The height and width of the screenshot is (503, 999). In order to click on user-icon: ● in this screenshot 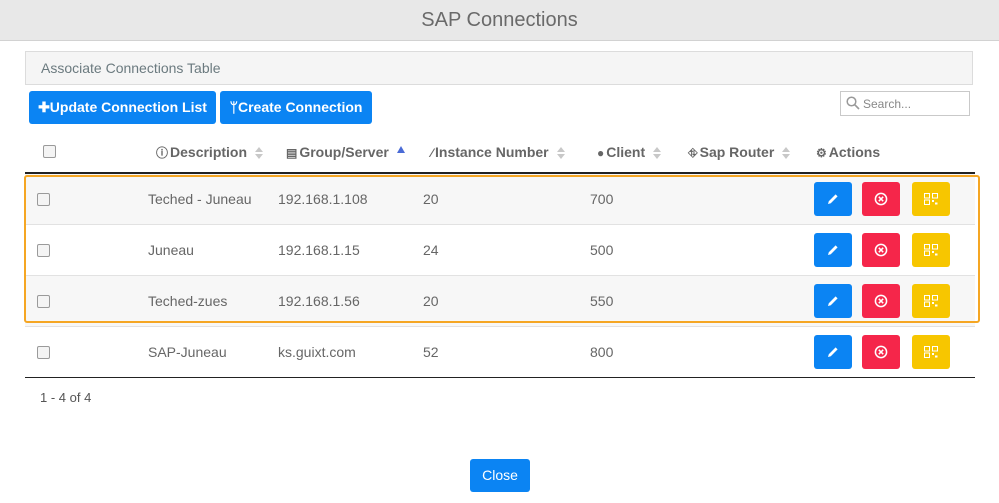, I will do `click(601, 153)`.